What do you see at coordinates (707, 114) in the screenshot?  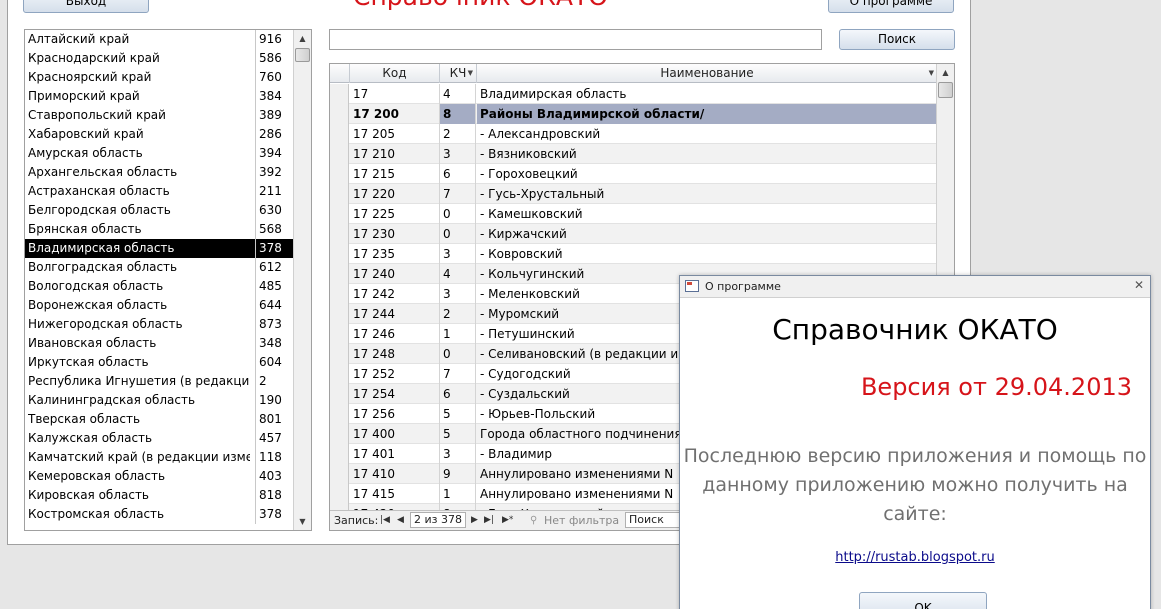 I see `cell-name: Районы Владимирской области/` at bounding box center [707, 114].